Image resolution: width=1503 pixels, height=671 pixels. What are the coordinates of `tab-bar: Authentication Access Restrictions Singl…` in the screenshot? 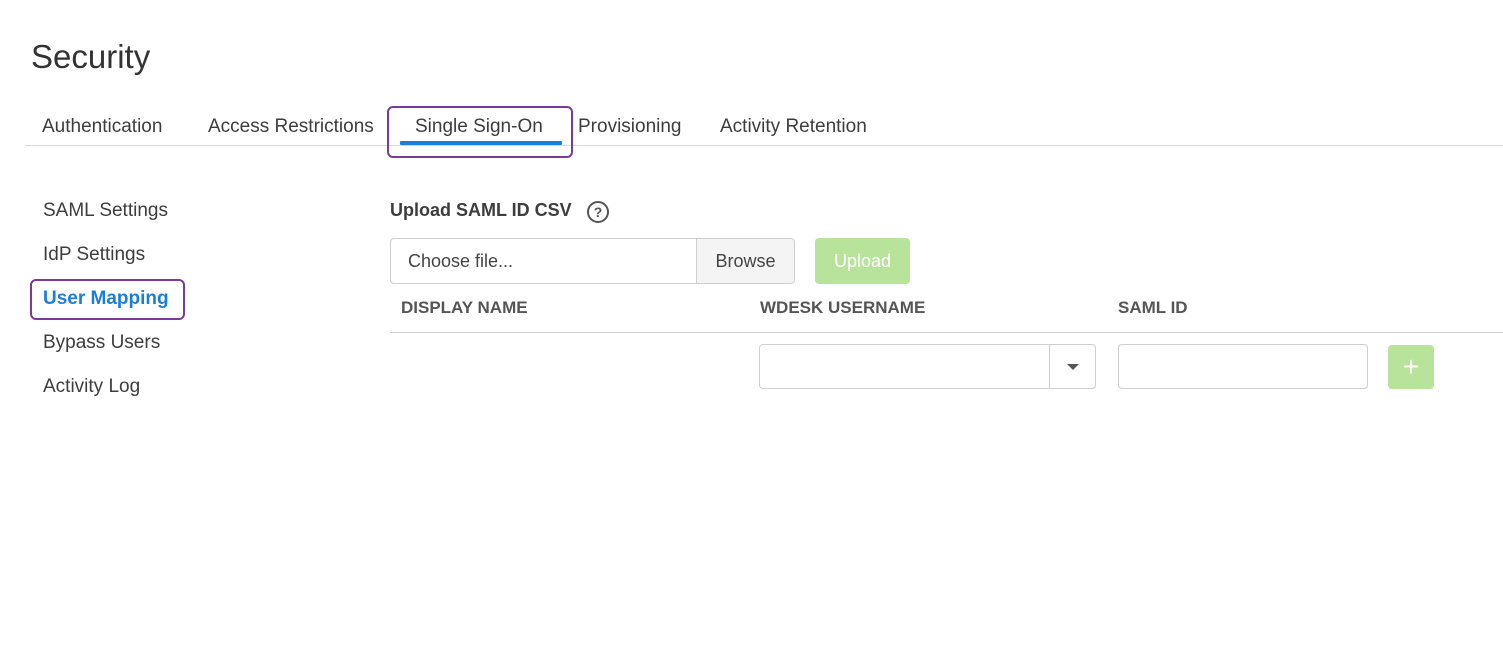 It's located at (764, 131).